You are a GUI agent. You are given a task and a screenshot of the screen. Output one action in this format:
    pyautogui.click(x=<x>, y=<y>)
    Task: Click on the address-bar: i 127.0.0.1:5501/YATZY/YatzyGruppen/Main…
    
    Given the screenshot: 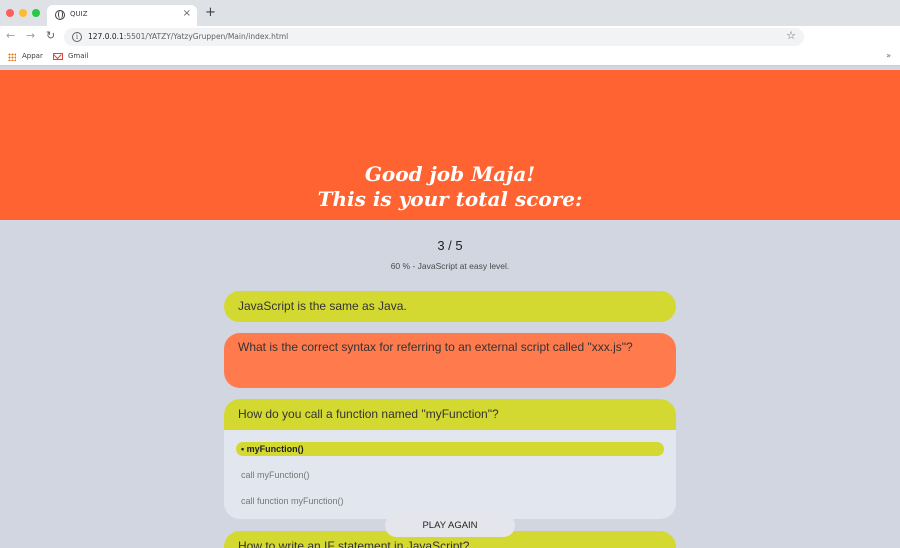 What is the action you would take?
    pyautogui.click(x=434, y=37)
    